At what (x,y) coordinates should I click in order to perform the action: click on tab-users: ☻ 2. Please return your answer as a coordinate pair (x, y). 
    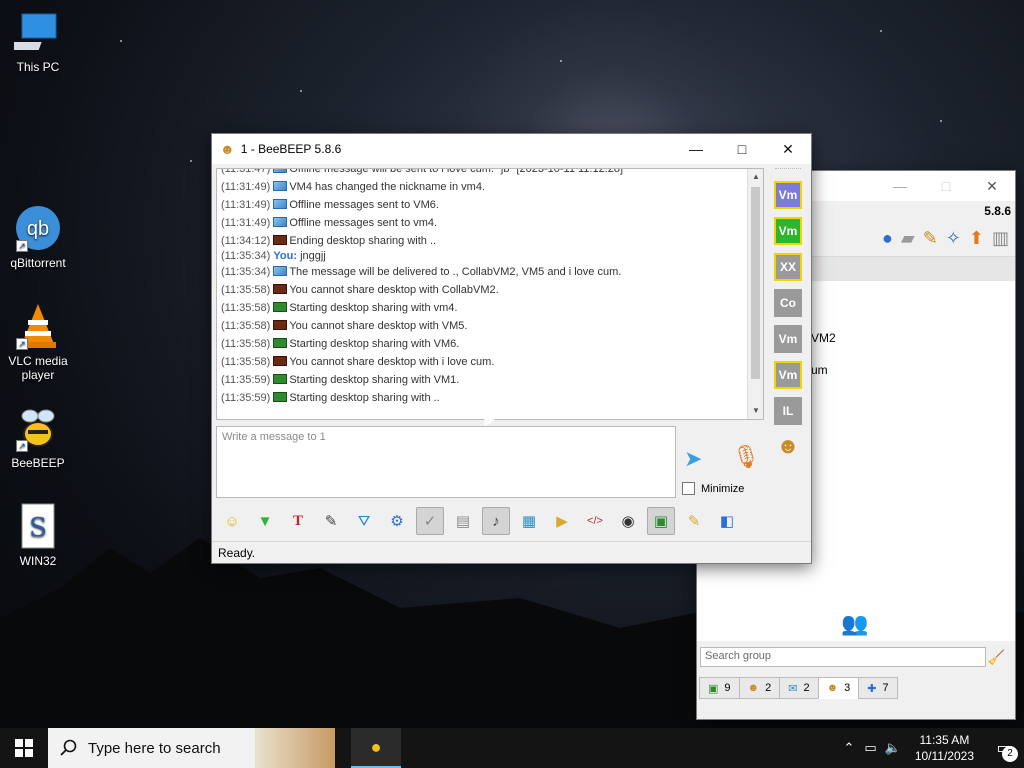
    Looking at the image, I should click on (759, 688).